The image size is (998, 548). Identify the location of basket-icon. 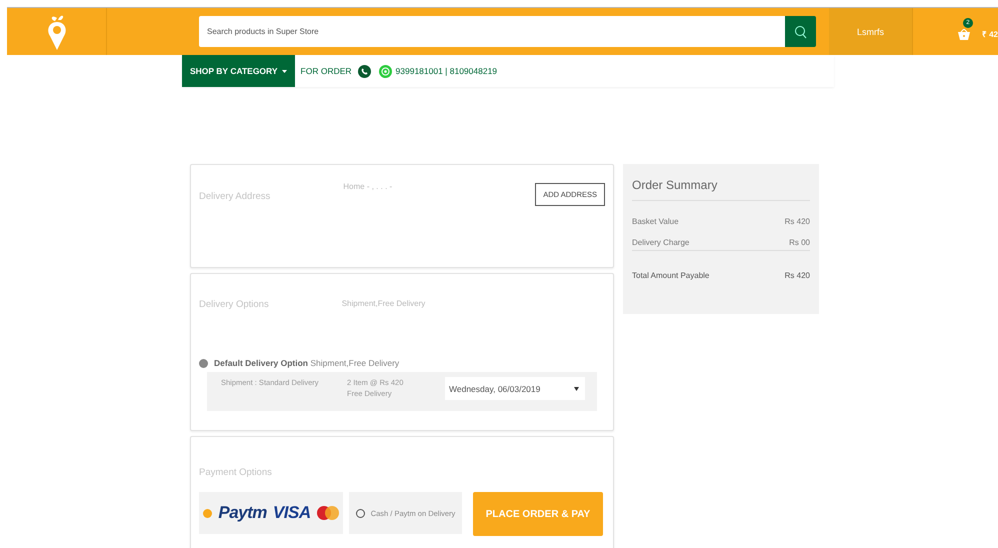
(964, 34).